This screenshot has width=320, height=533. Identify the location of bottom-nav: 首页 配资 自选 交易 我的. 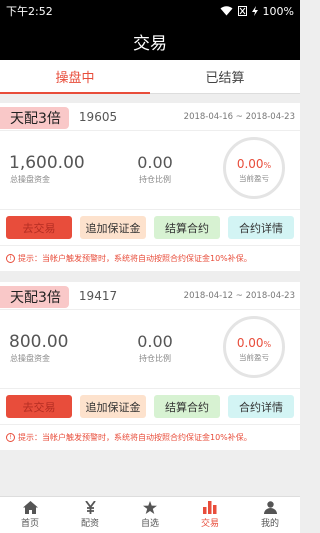
(150, 514).